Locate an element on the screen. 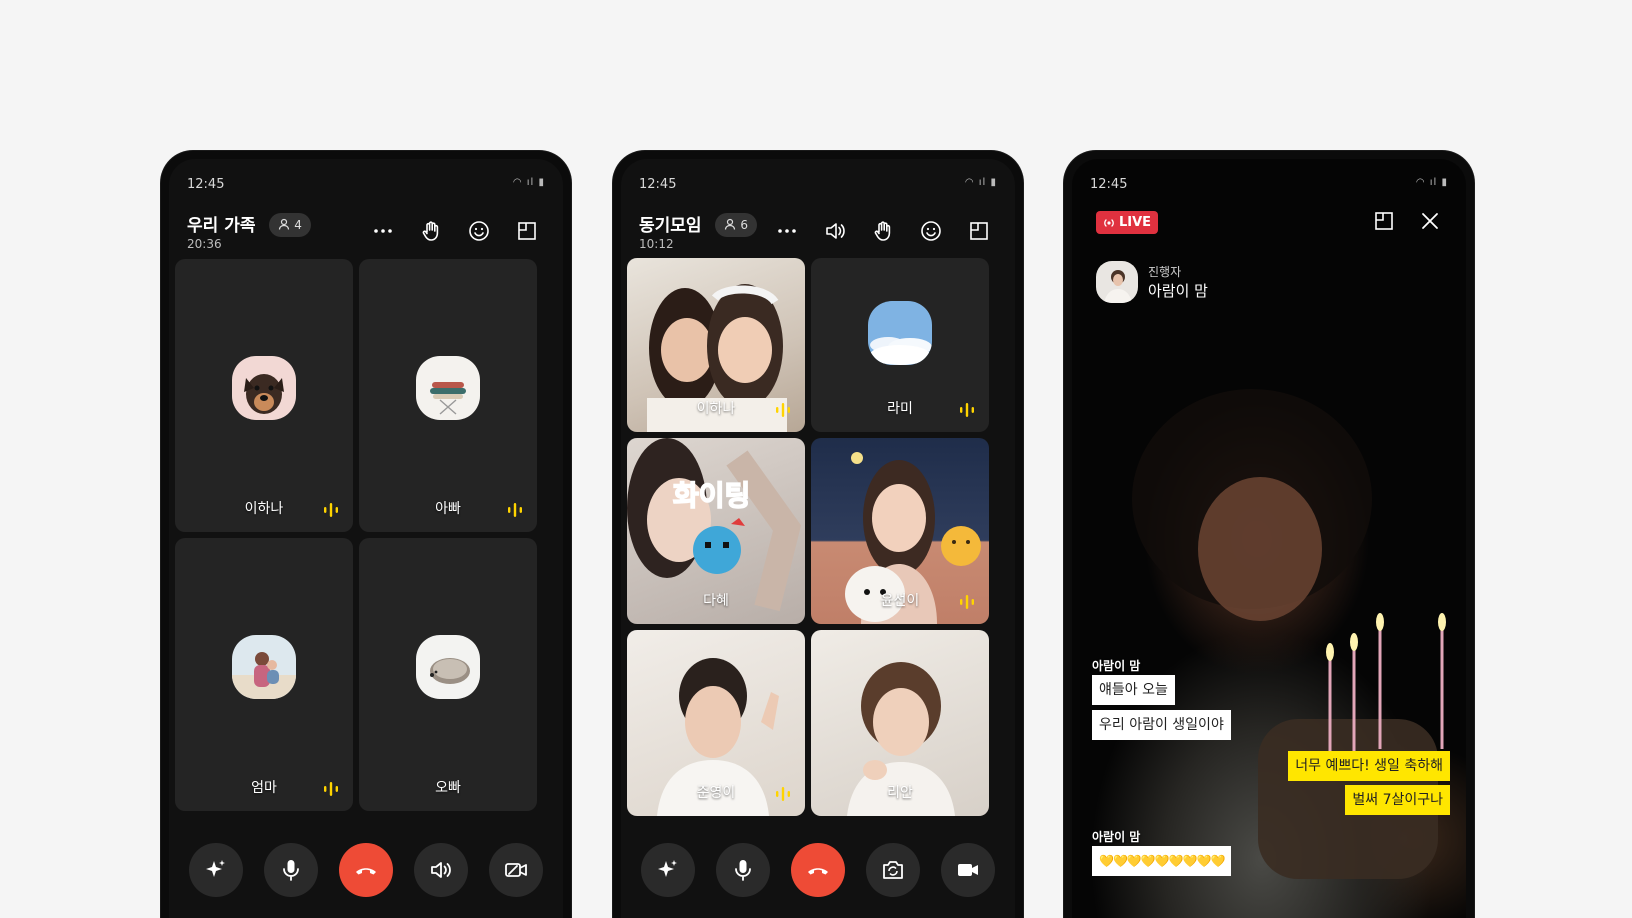  host-info: 진행자 아람이 맘 is located at coordinates (1152, 282).